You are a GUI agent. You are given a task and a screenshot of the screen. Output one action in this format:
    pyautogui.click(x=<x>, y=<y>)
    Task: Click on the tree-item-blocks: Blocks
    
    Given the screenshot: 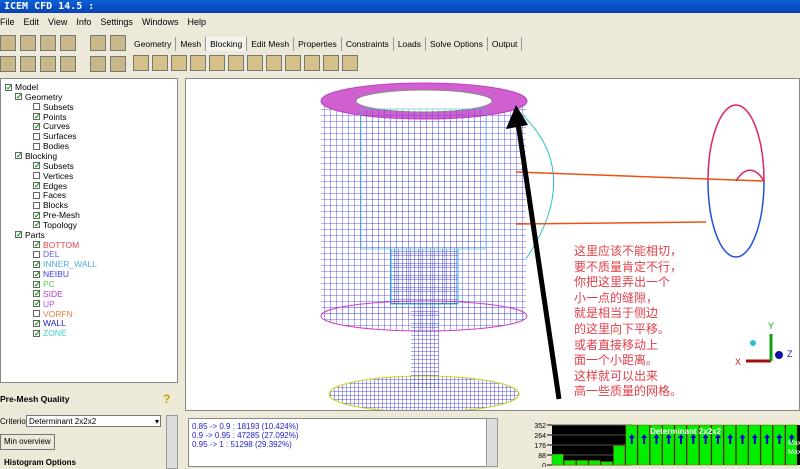 What is the action you would take?
    pyautogui.click(x=50, y=205)
    